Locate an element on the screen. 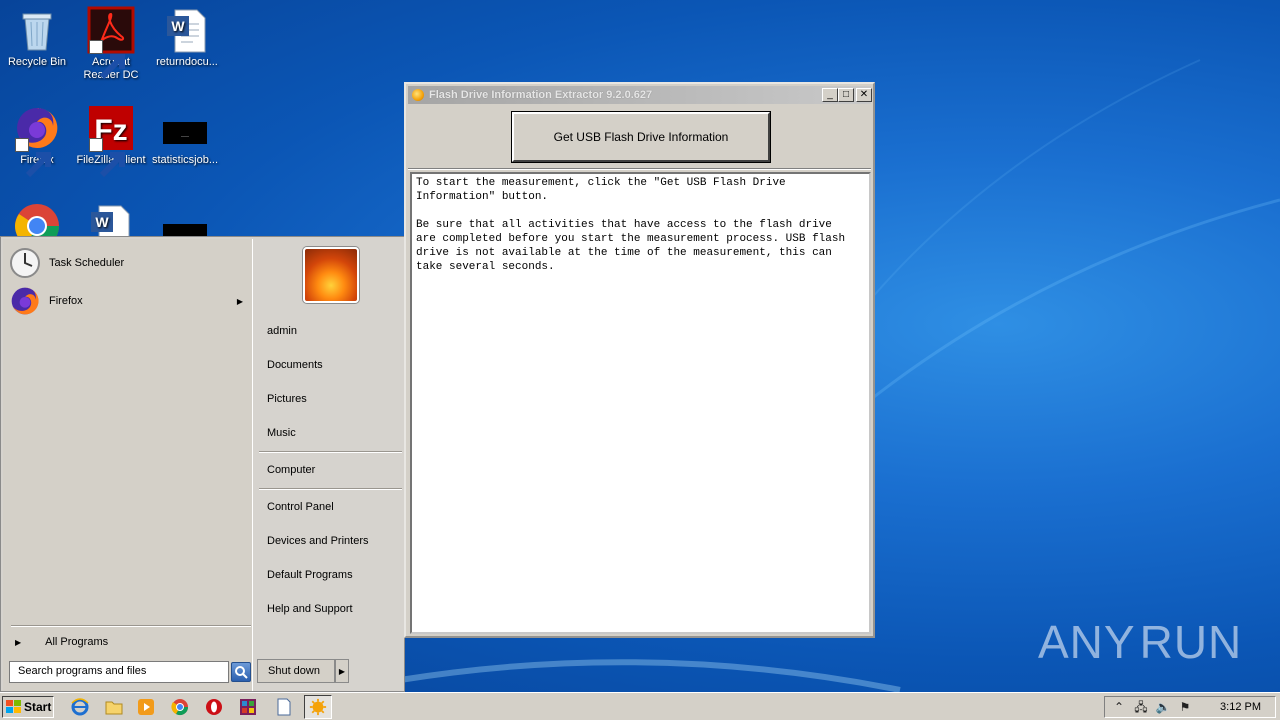 Image resolution: width=1280 pixels, height=720 pixels. search-button is located at coordinates (241, 672).